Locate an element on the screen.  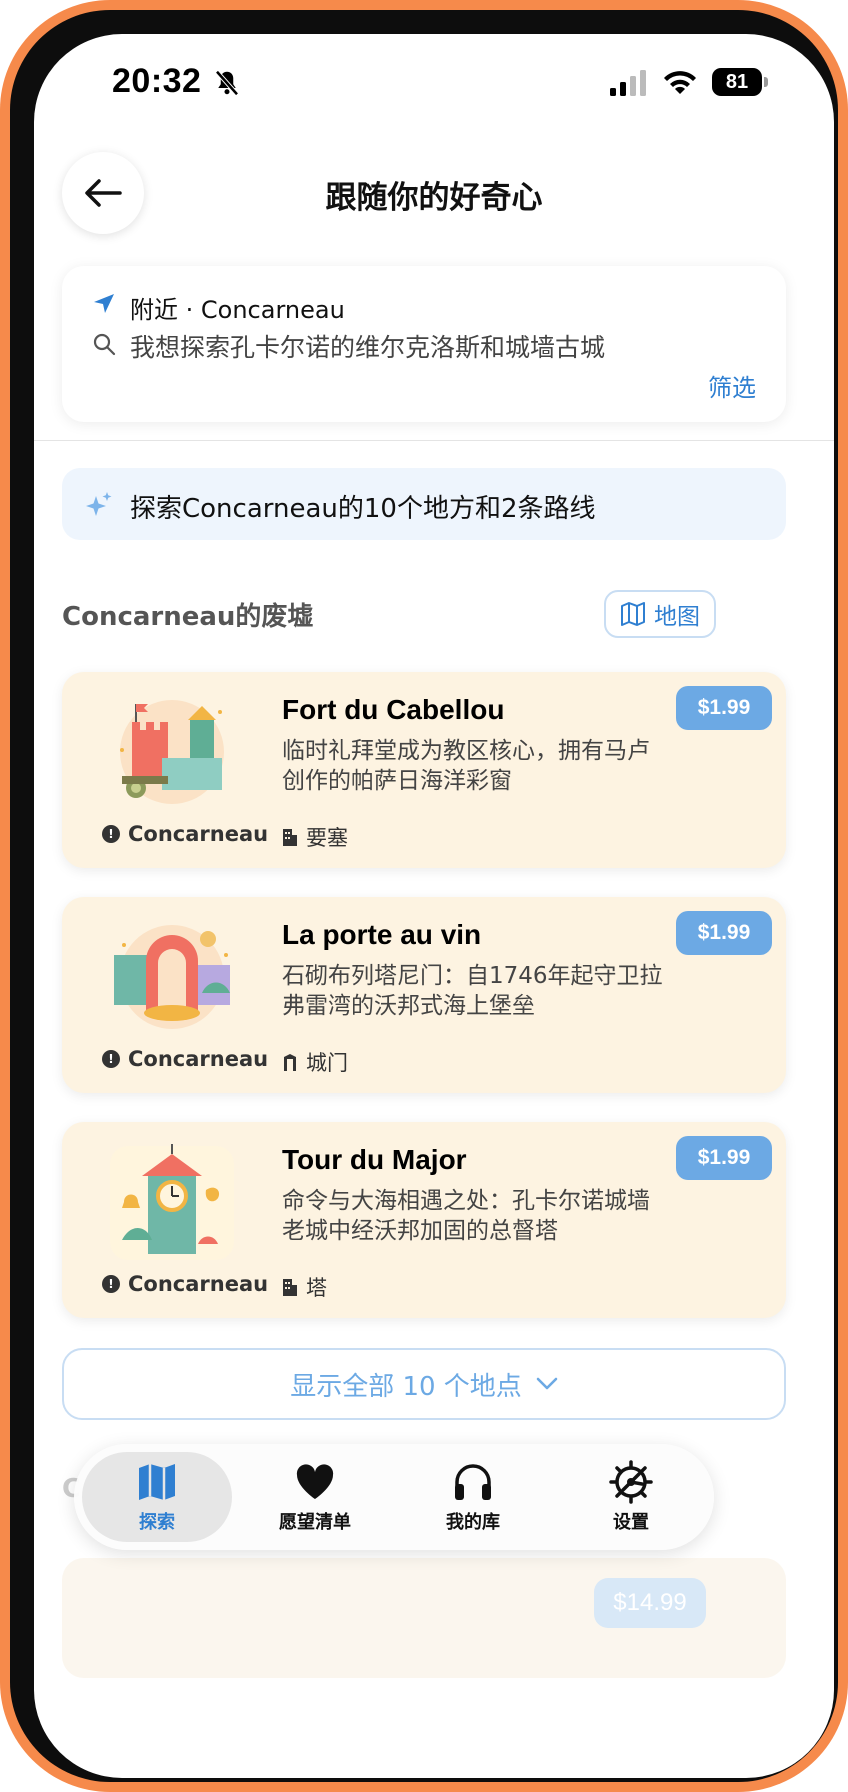
place-description: 命令与大海相遇之处：孔卡尔诺城墙老城中经沃邦加固的总督塔 is located at coordinates (466, 1216).